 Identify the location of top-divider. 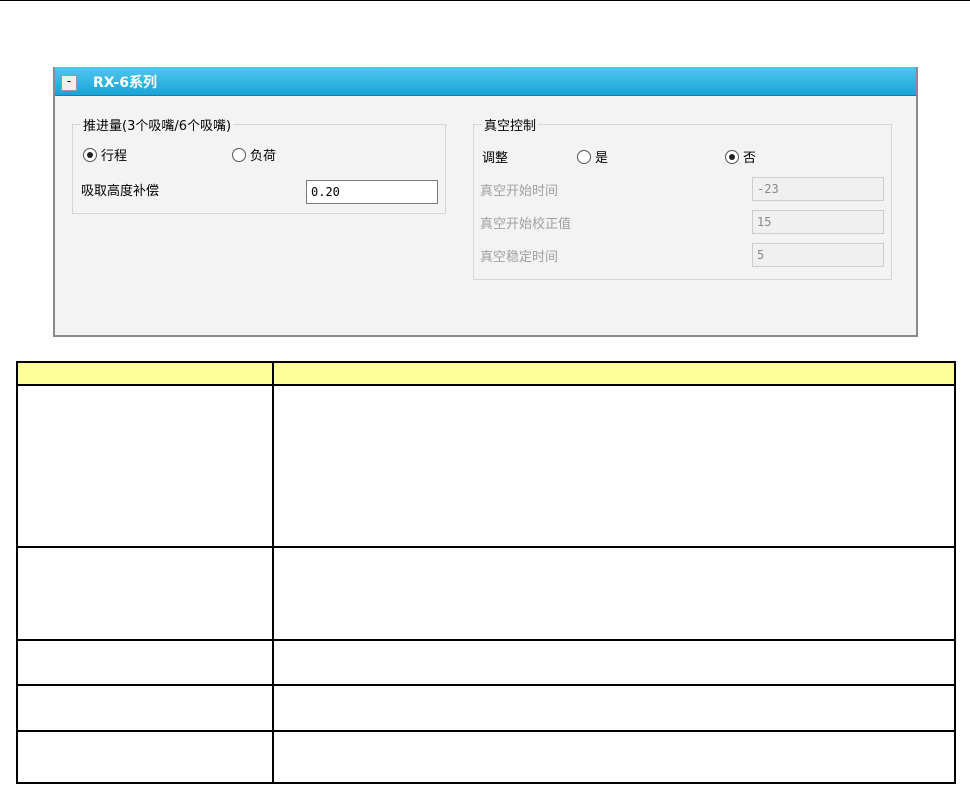
(485, 0).